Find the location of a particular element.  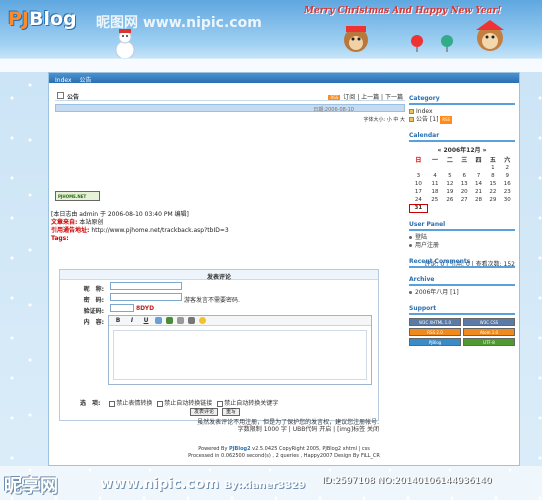

media-insert-icon is located at coordinates (180, 320).